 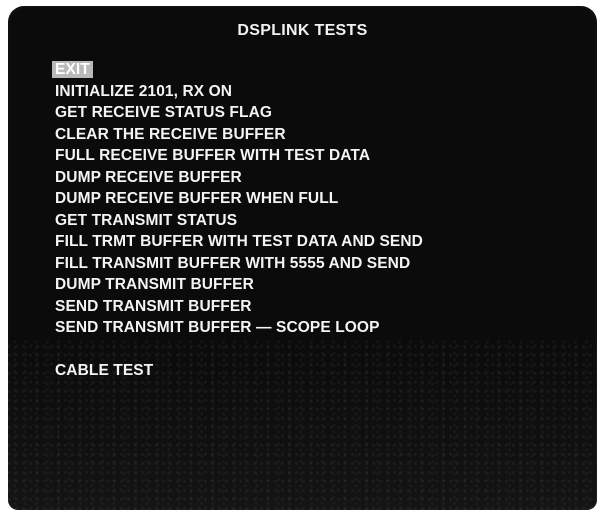 What do you see at coordinates (148, 177) in the screenshot?
I see `menu-item-label: DUMP RECEIVE BUFFER` at bounding box center [148, 177].